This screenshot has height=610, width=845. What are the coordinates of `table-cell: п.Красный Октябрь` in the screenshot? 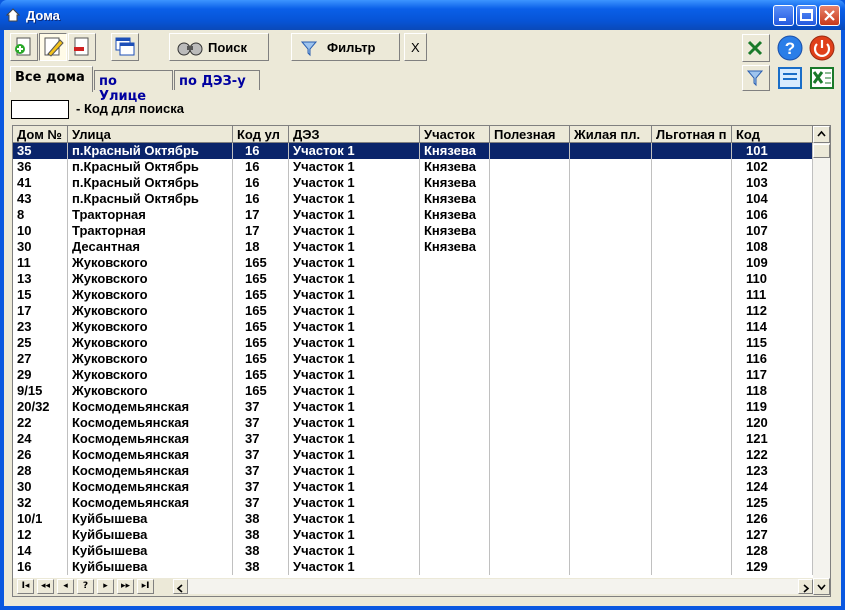 It's located at (150, 167).